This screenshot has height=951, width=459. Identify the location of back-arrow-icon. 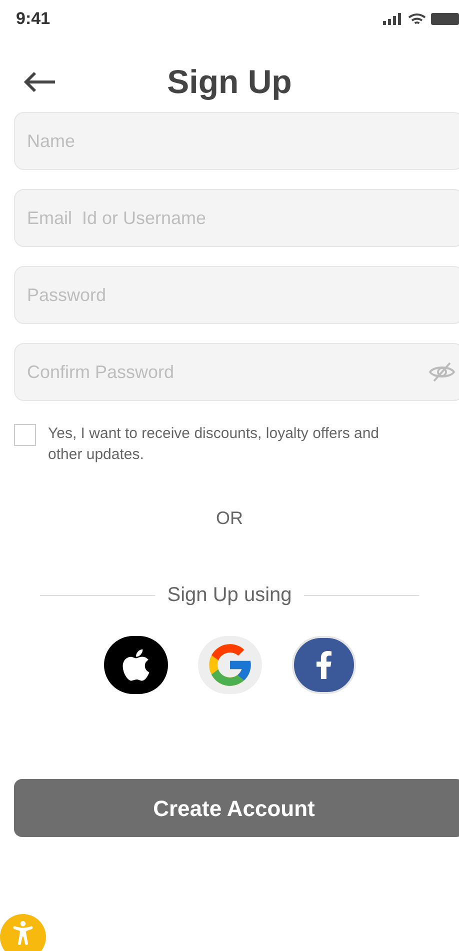
(40, 82).